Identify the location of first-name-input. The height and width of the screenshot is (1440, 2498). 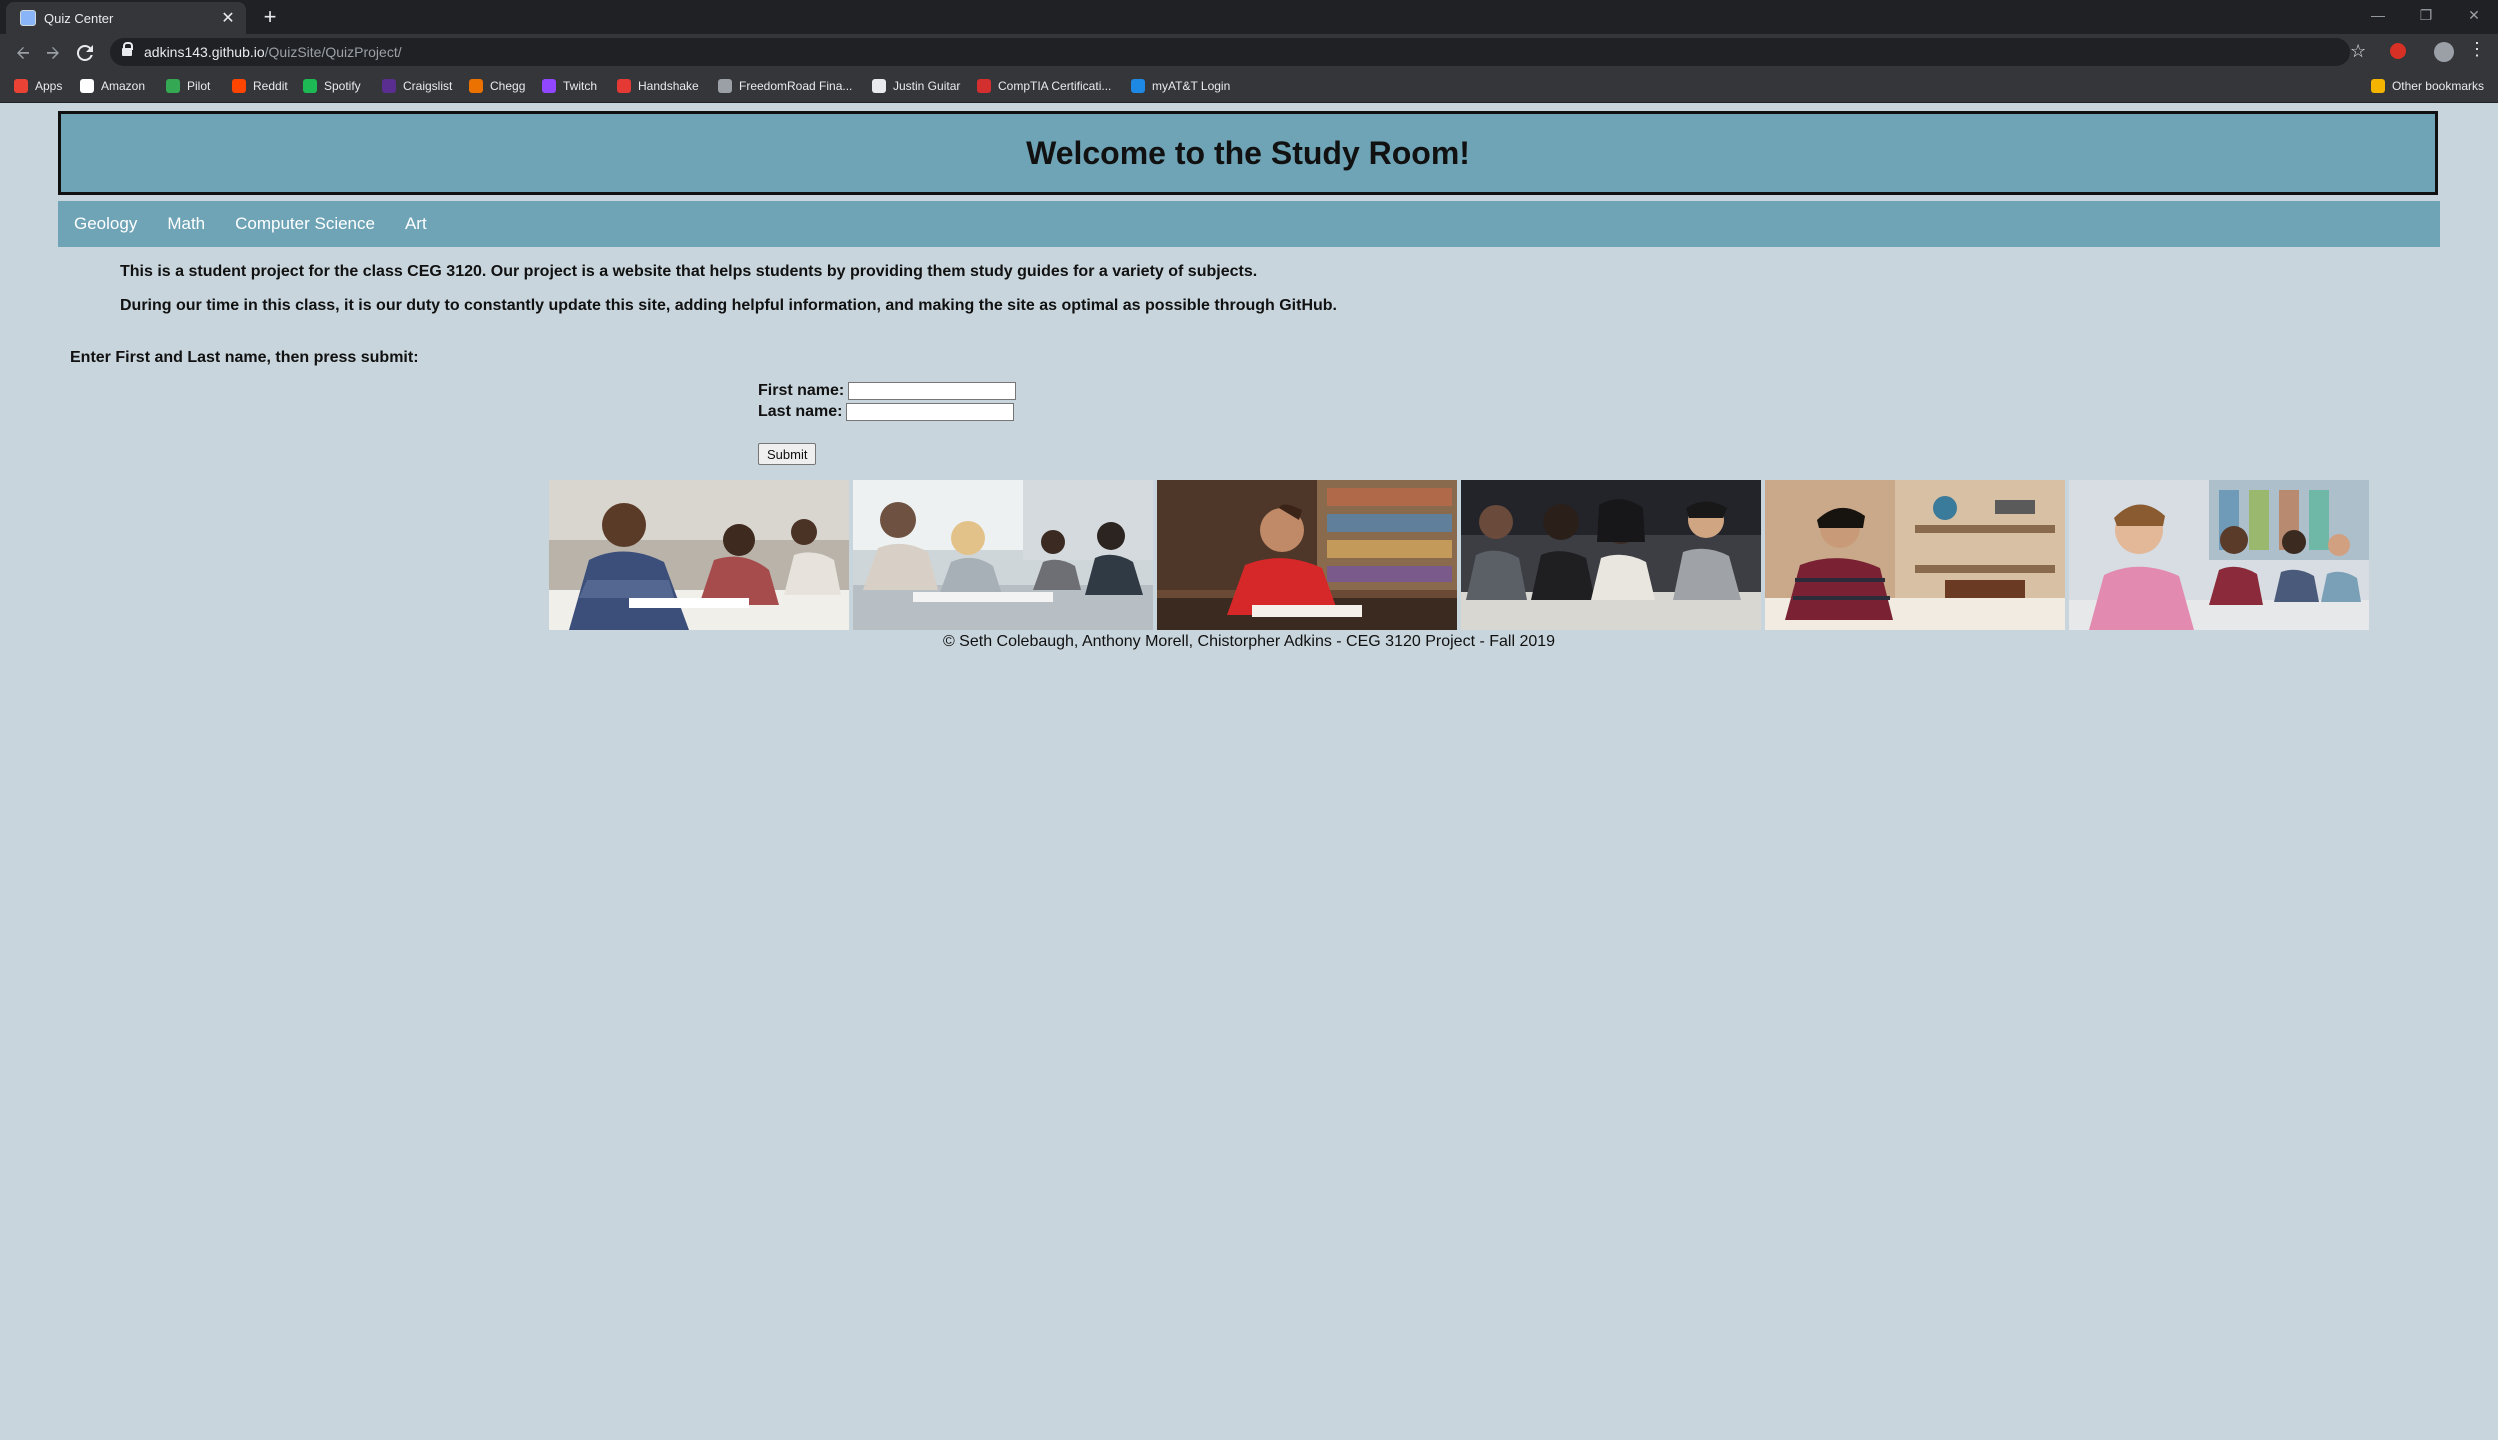
(932, 391).